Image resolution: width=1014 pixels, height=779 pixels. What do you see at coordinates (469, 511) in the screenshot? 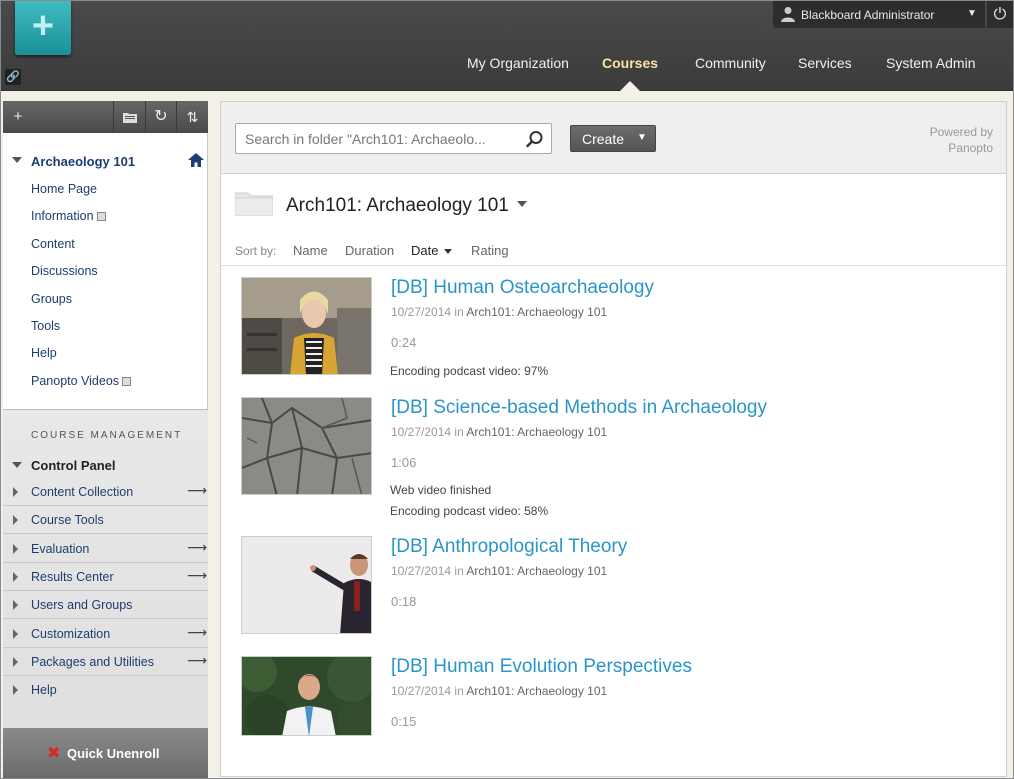
I see `session-status: Encoding podcast video: 58%` at bounding box center [469, 511].